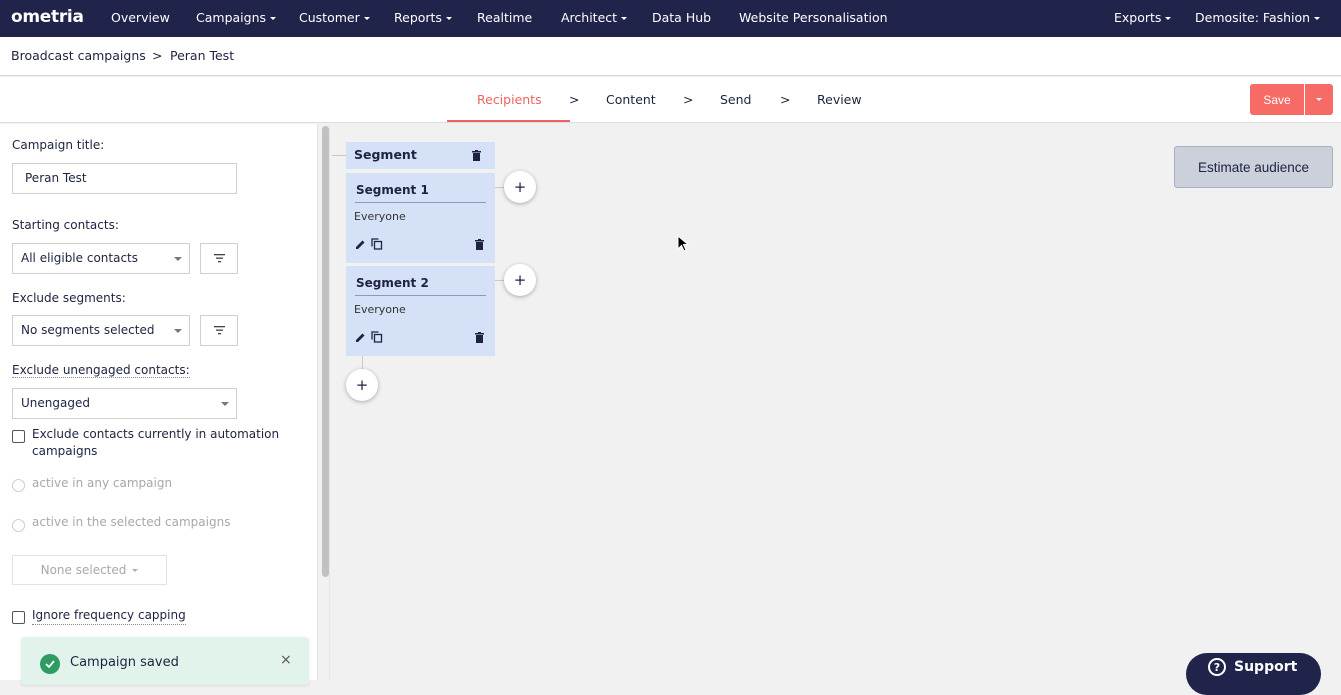 Image resolution: width=1341 pixels, height=695 pixels. I want to click on check-circle-icon, so click(50, 664).